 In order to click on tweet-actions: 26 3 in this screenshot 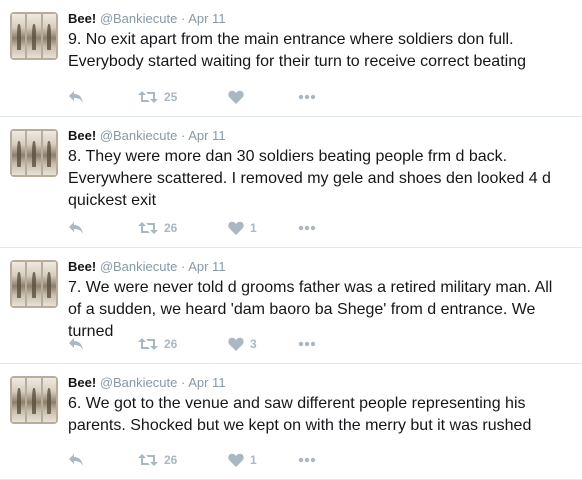, I will do `click(203, 344)`.